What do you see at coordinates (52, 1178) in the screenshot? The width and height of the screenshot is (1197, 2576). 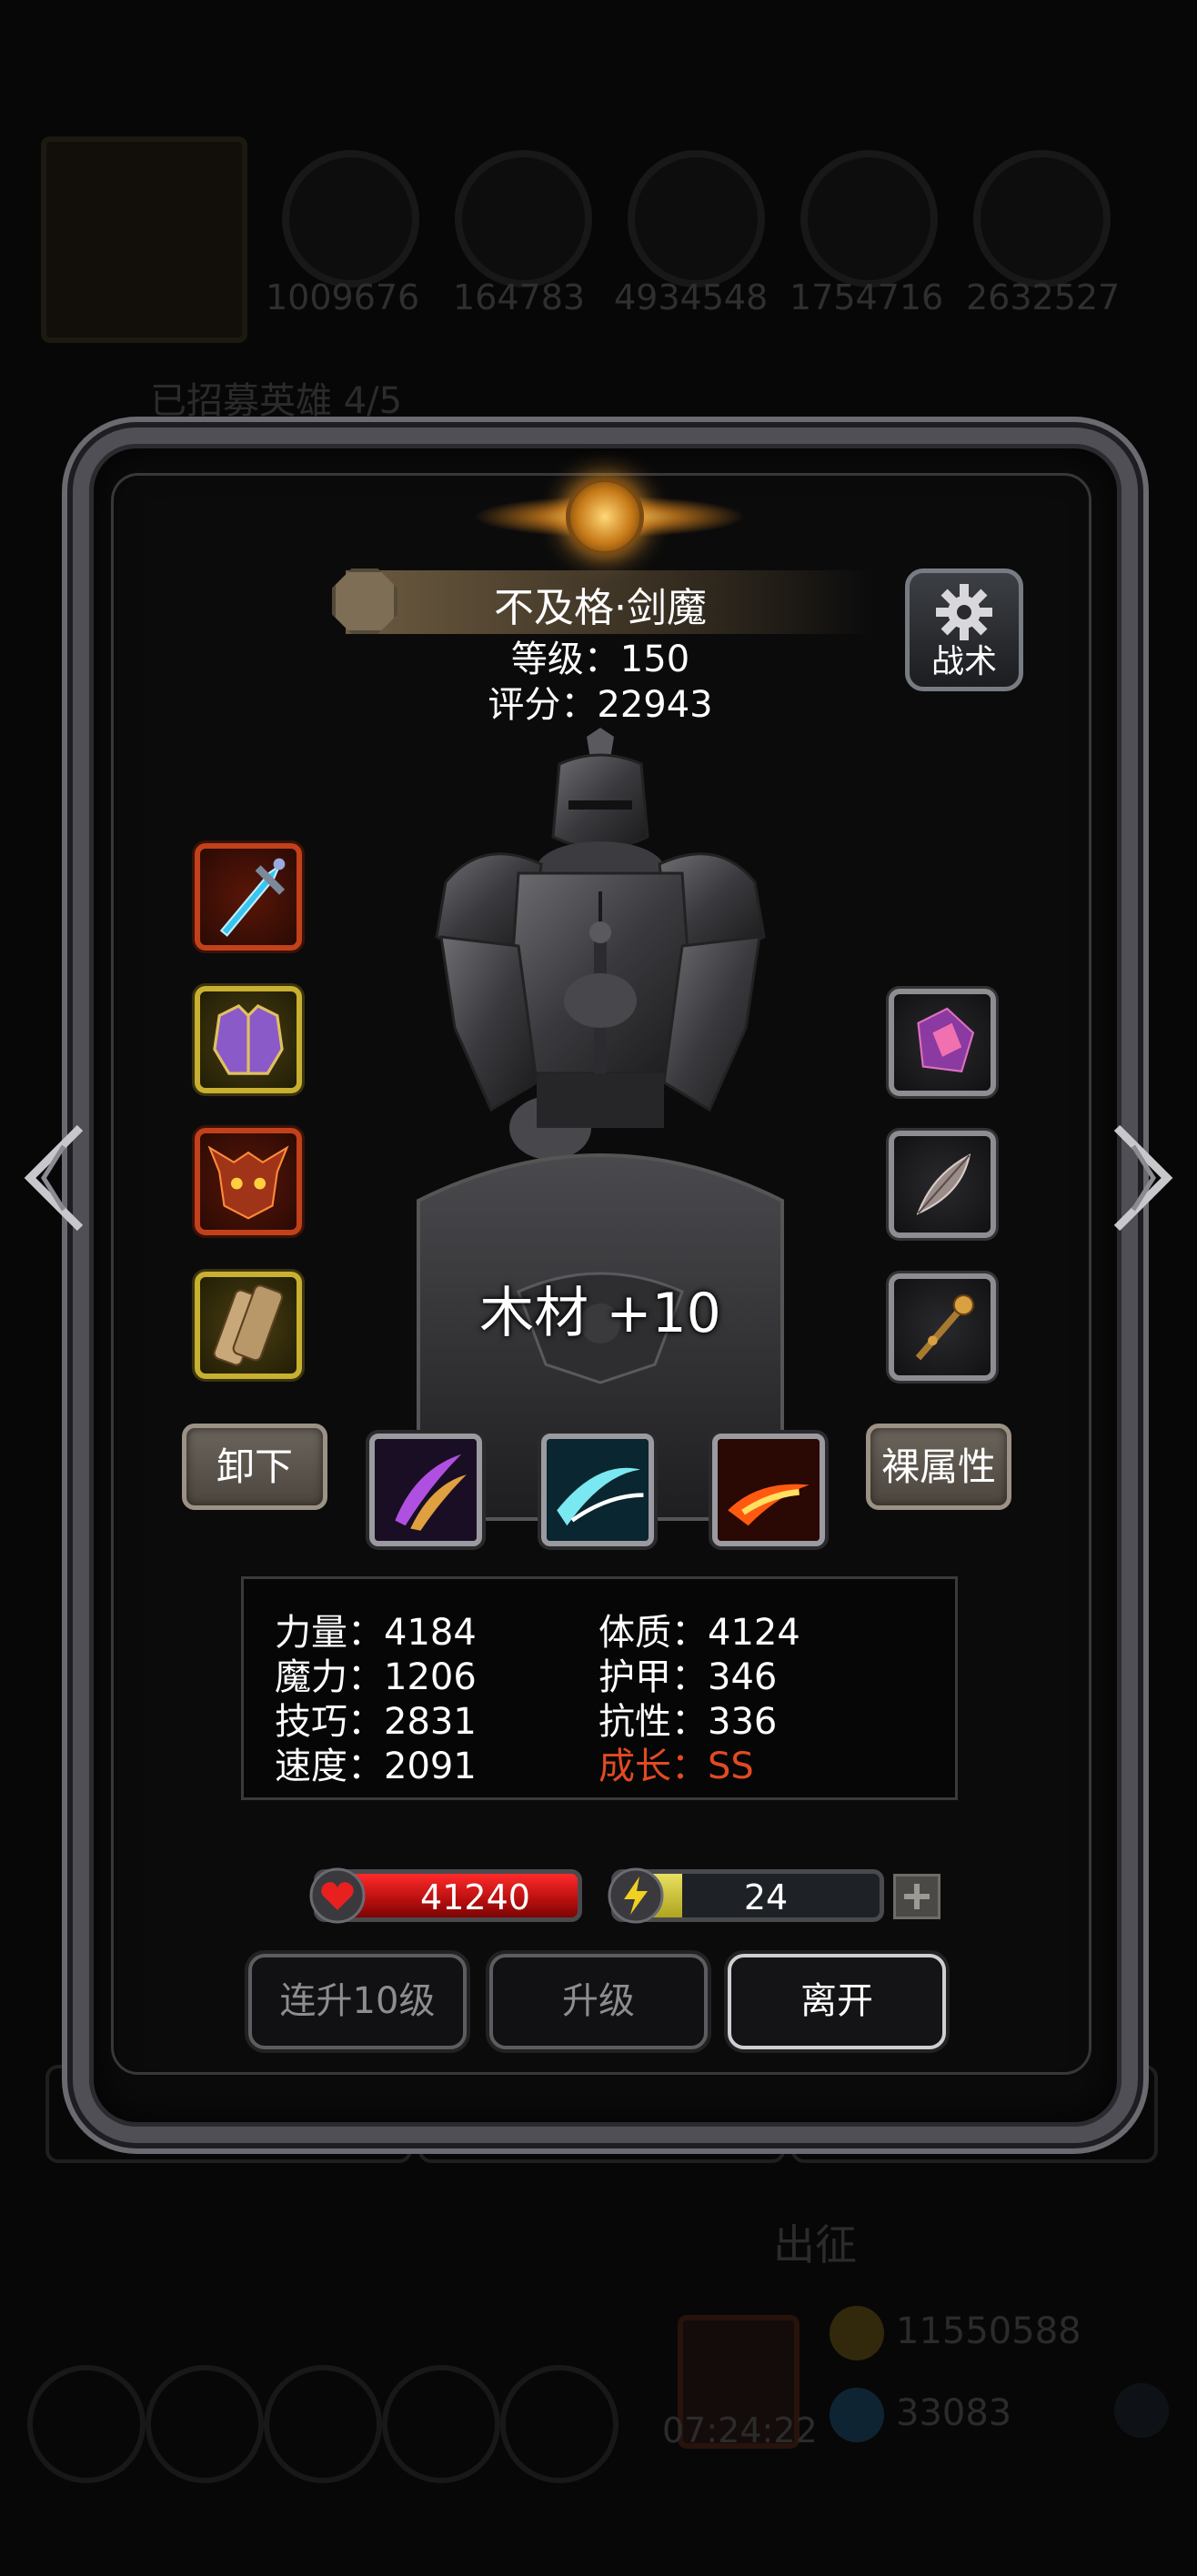 I see `prev-hero-arrow-icon` at bounding box center [52, 1178].